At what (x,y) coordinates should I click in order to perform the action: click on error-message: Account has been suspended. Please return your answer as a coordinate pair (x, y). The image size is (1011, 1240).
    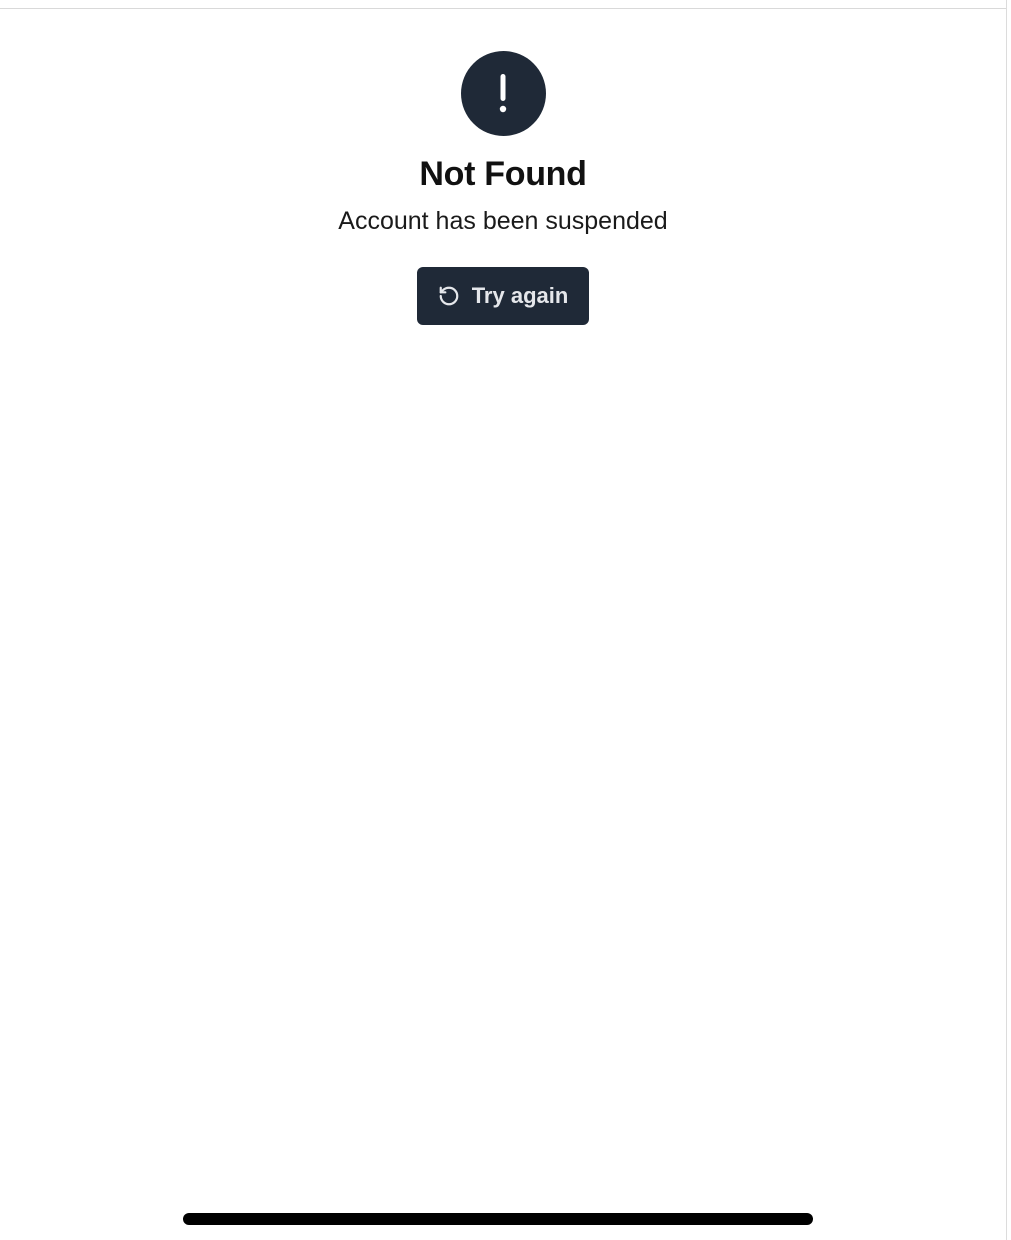
    Looking at the image, I should click on (503, 221).